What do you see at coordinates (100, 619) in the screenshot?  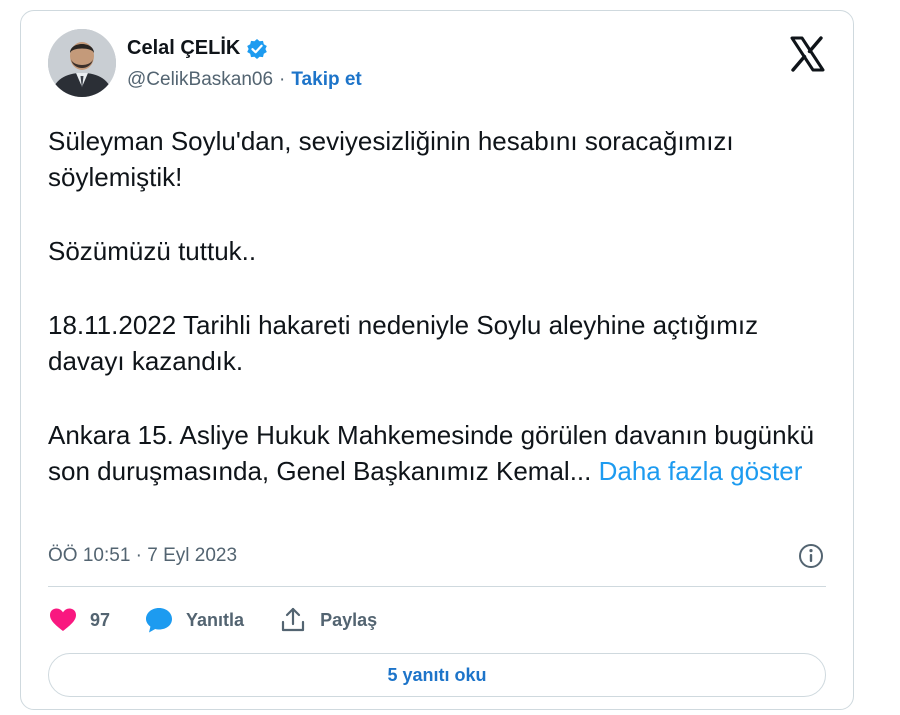 I see `like-count: 97` at bounding box center [100, 619].